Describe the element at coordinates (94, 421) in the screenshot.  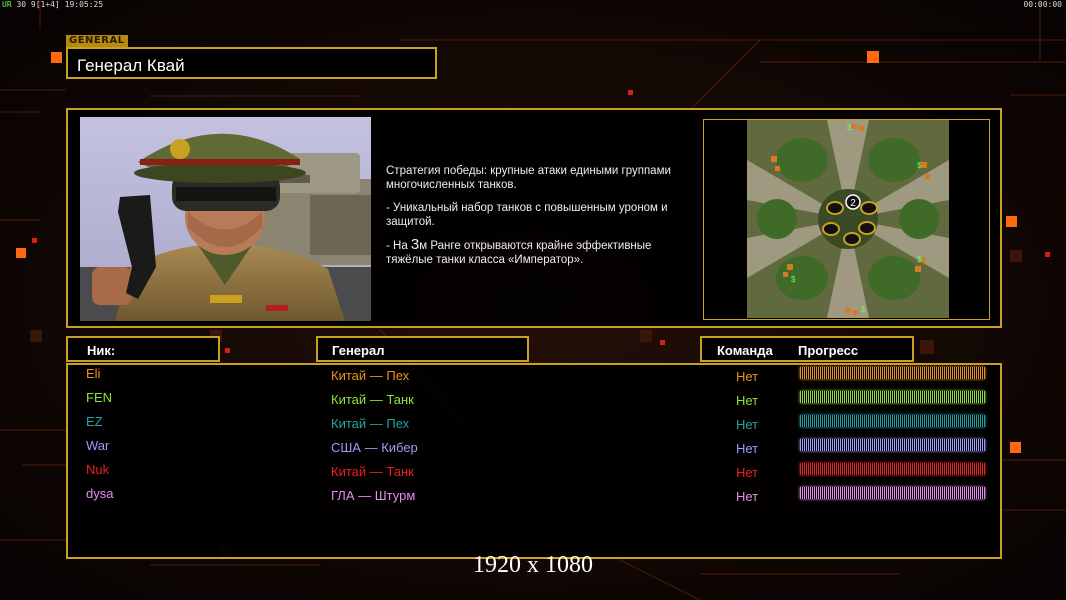
I see `player-nick: EZ` at that location.